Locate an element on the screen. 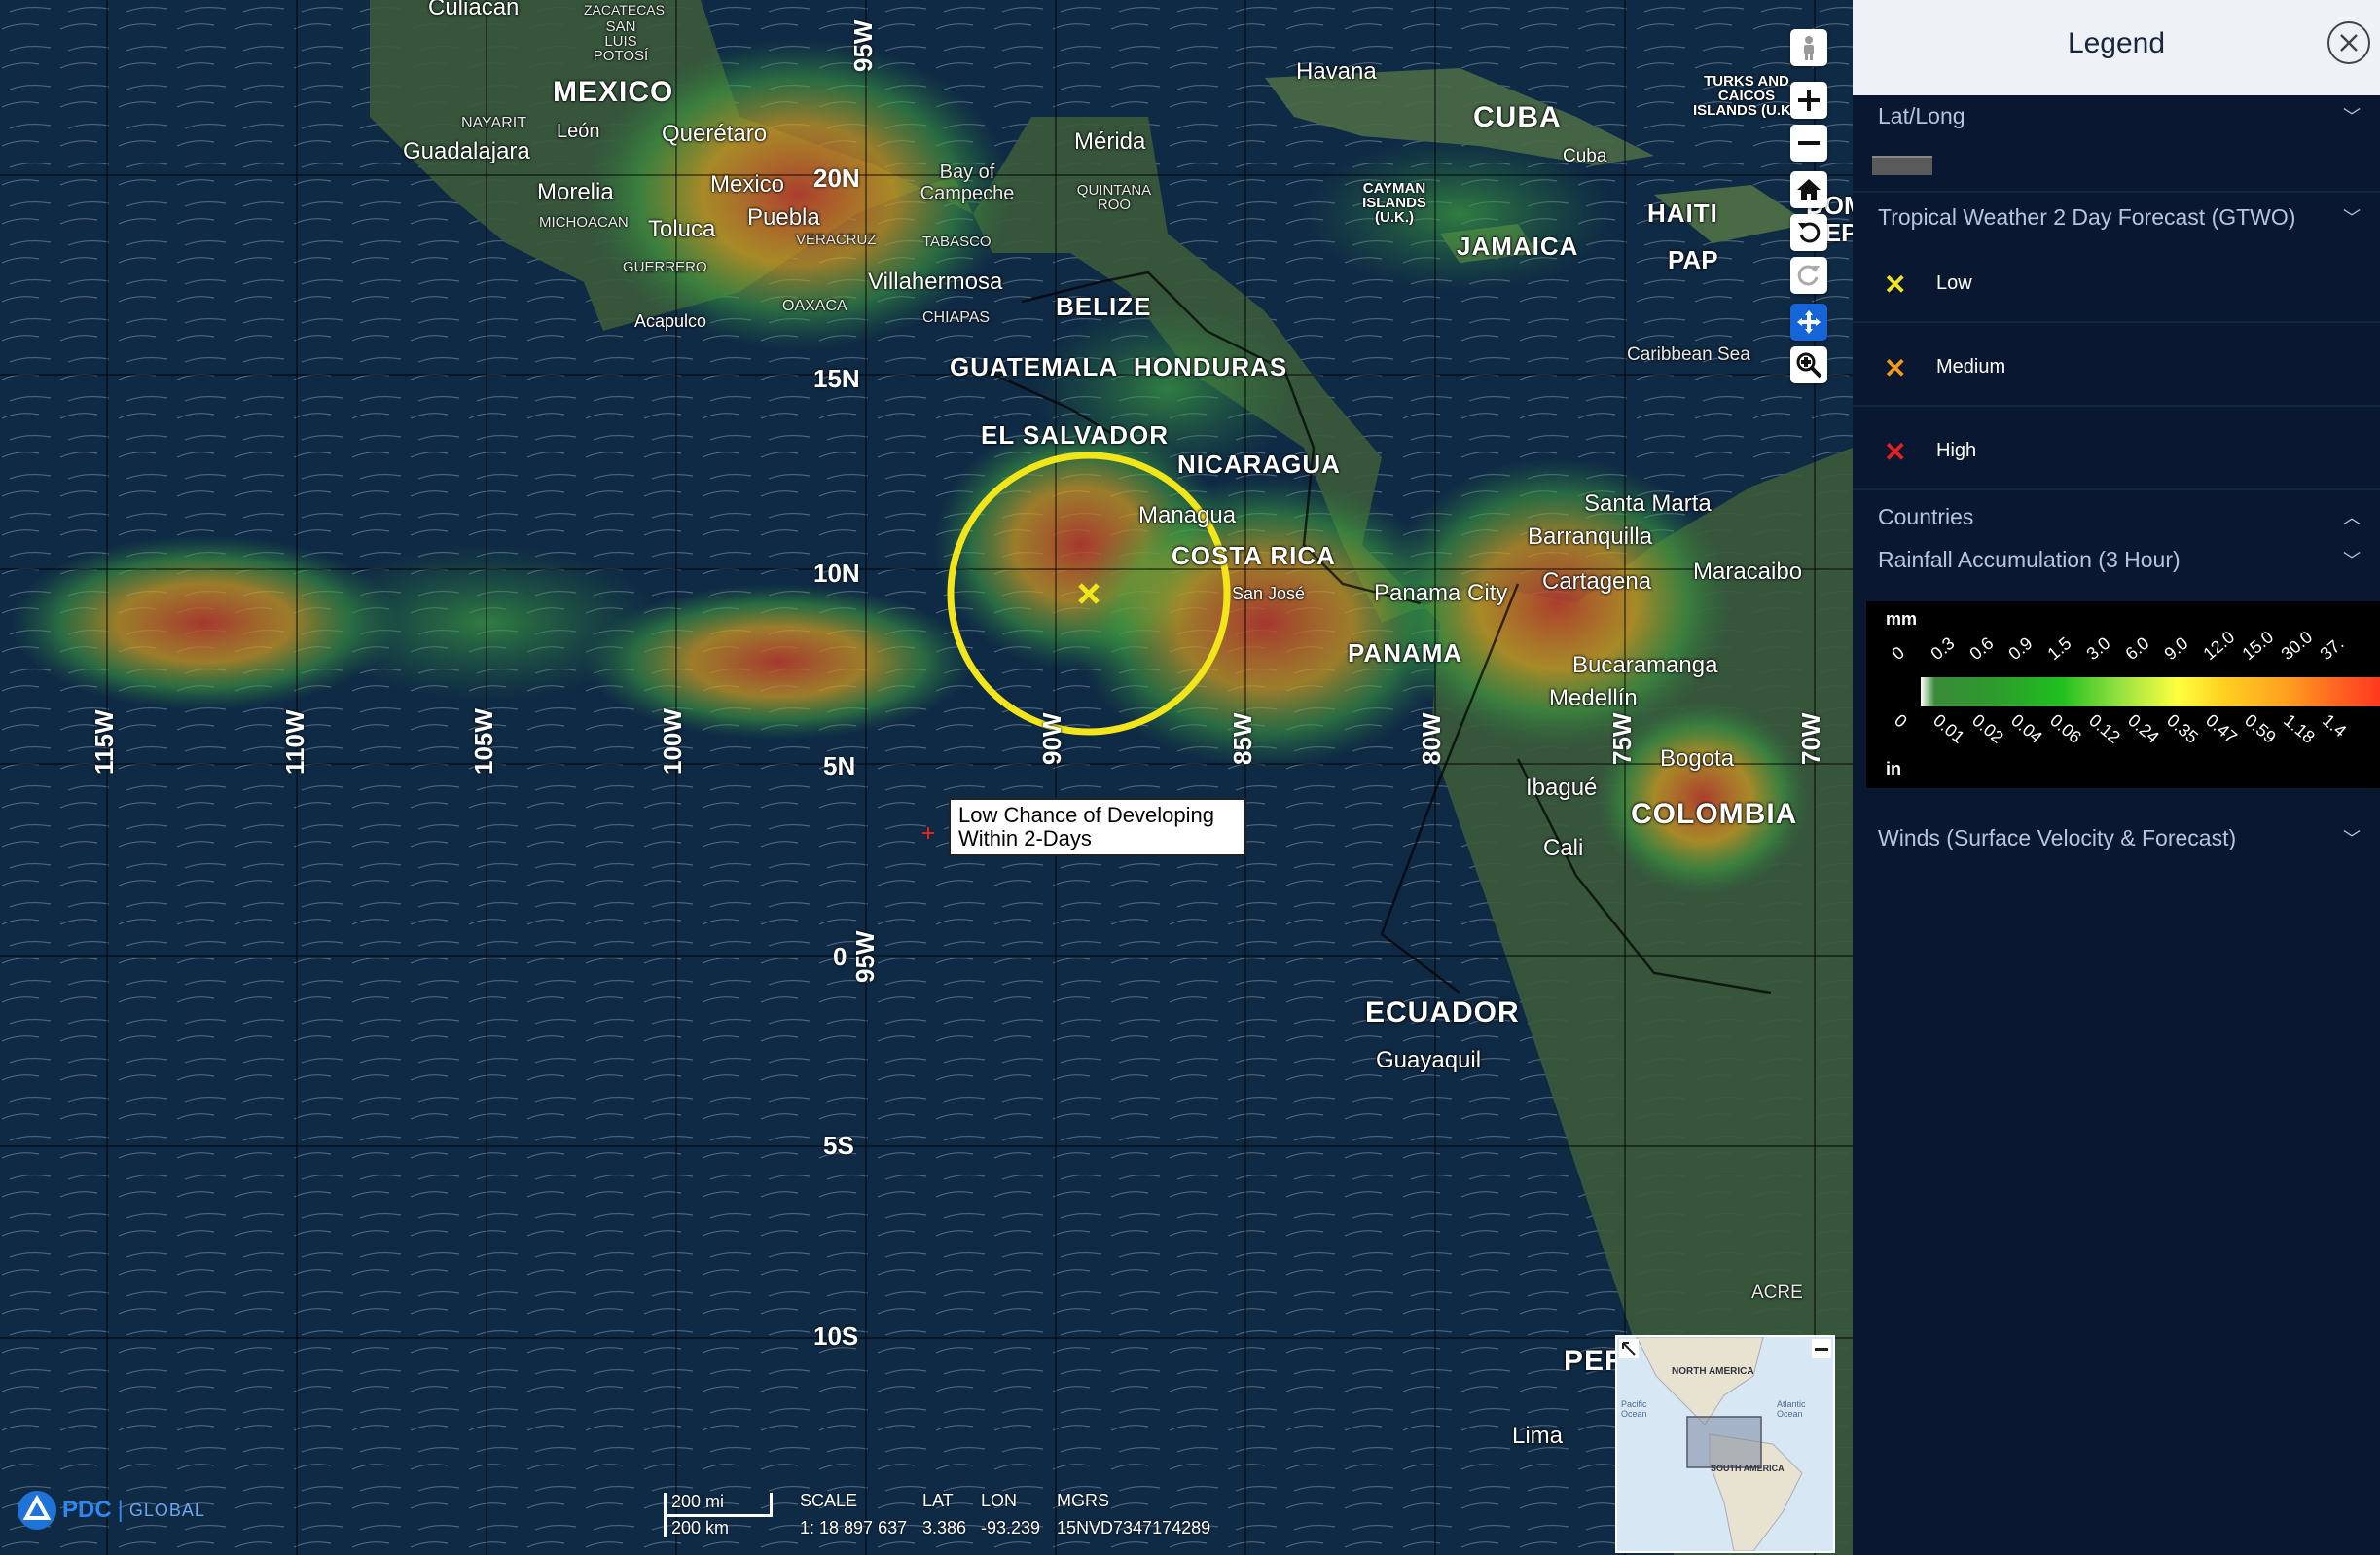  rain-mm-tick: 0 is located at coordinates (1898, 653).